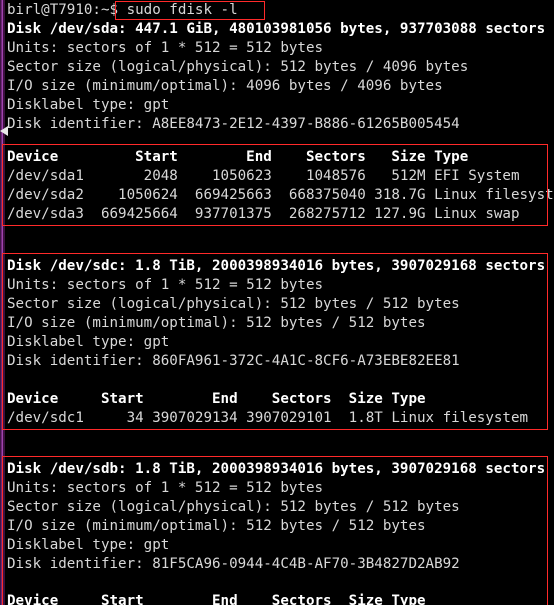 This screenshot has height=605, width=554. What do you see at coordinates (165, 48) in the screenshot?
I see `sda-units: Units: sectors of 1 * 512 = 512 bytes` at bounding box center [165, 48].